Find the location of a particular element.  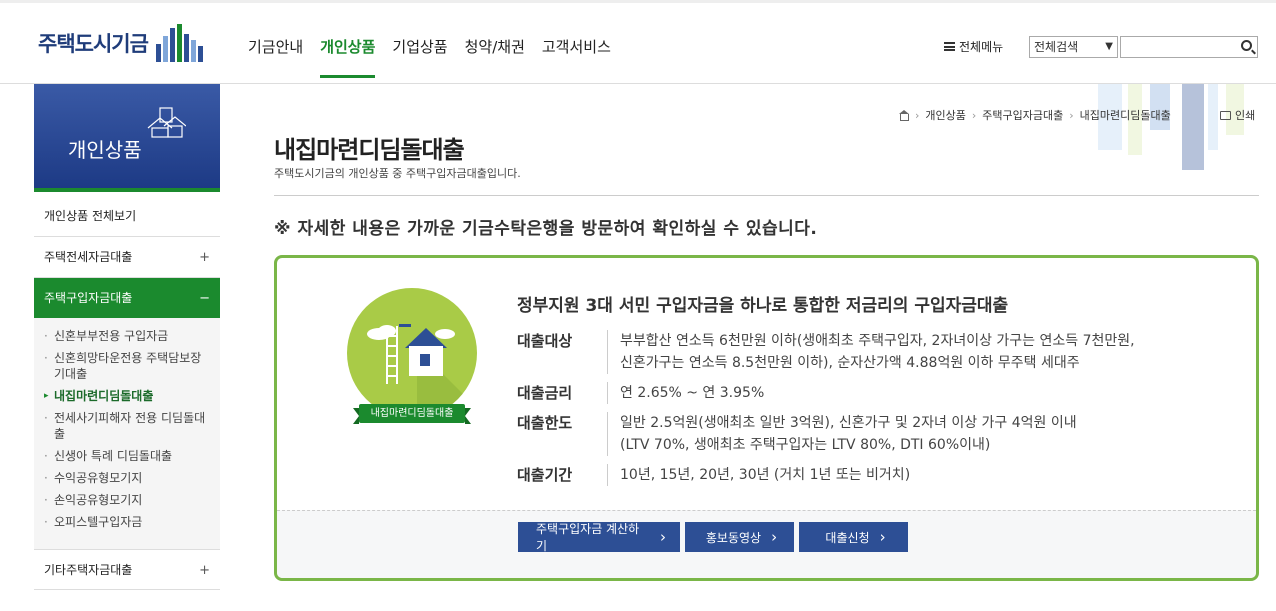

gnb-item-business: 기업상품 is located at coordinates (419, 57).